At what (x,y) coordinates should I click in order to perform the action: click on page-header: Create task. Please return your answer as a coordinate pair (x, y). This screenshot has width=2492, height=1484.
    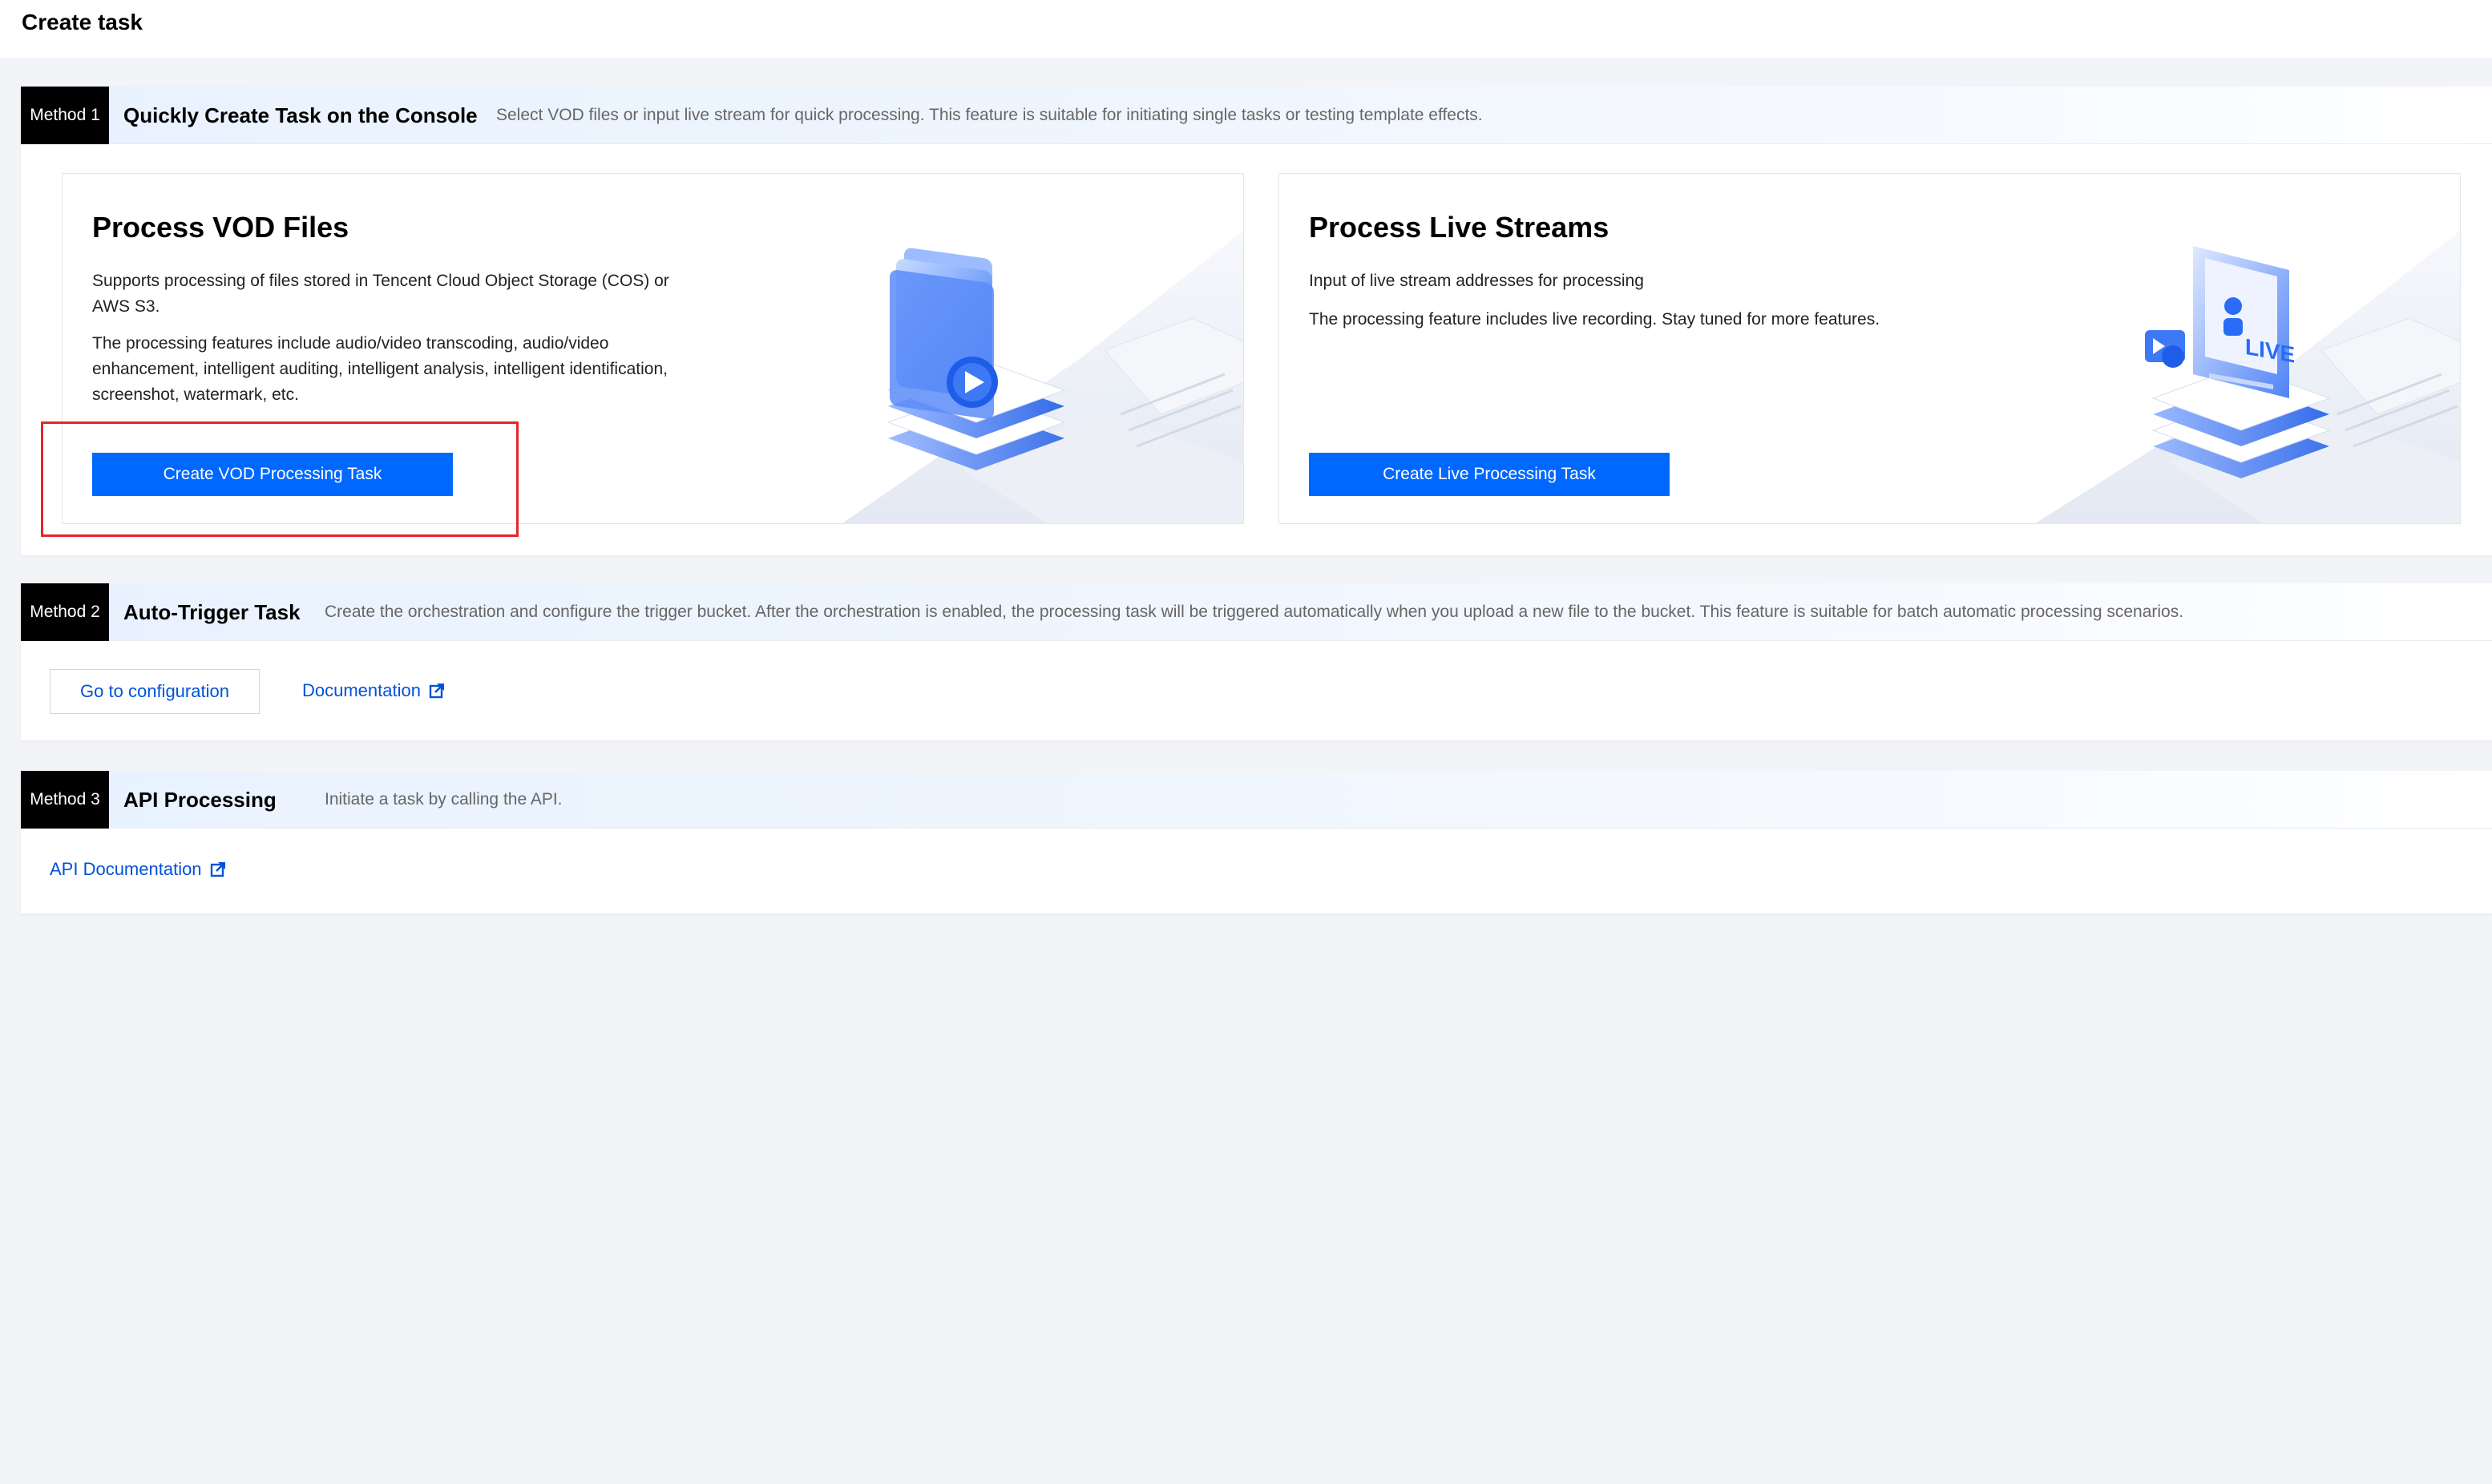
    Looking at the image, I should click on (1246, 29).